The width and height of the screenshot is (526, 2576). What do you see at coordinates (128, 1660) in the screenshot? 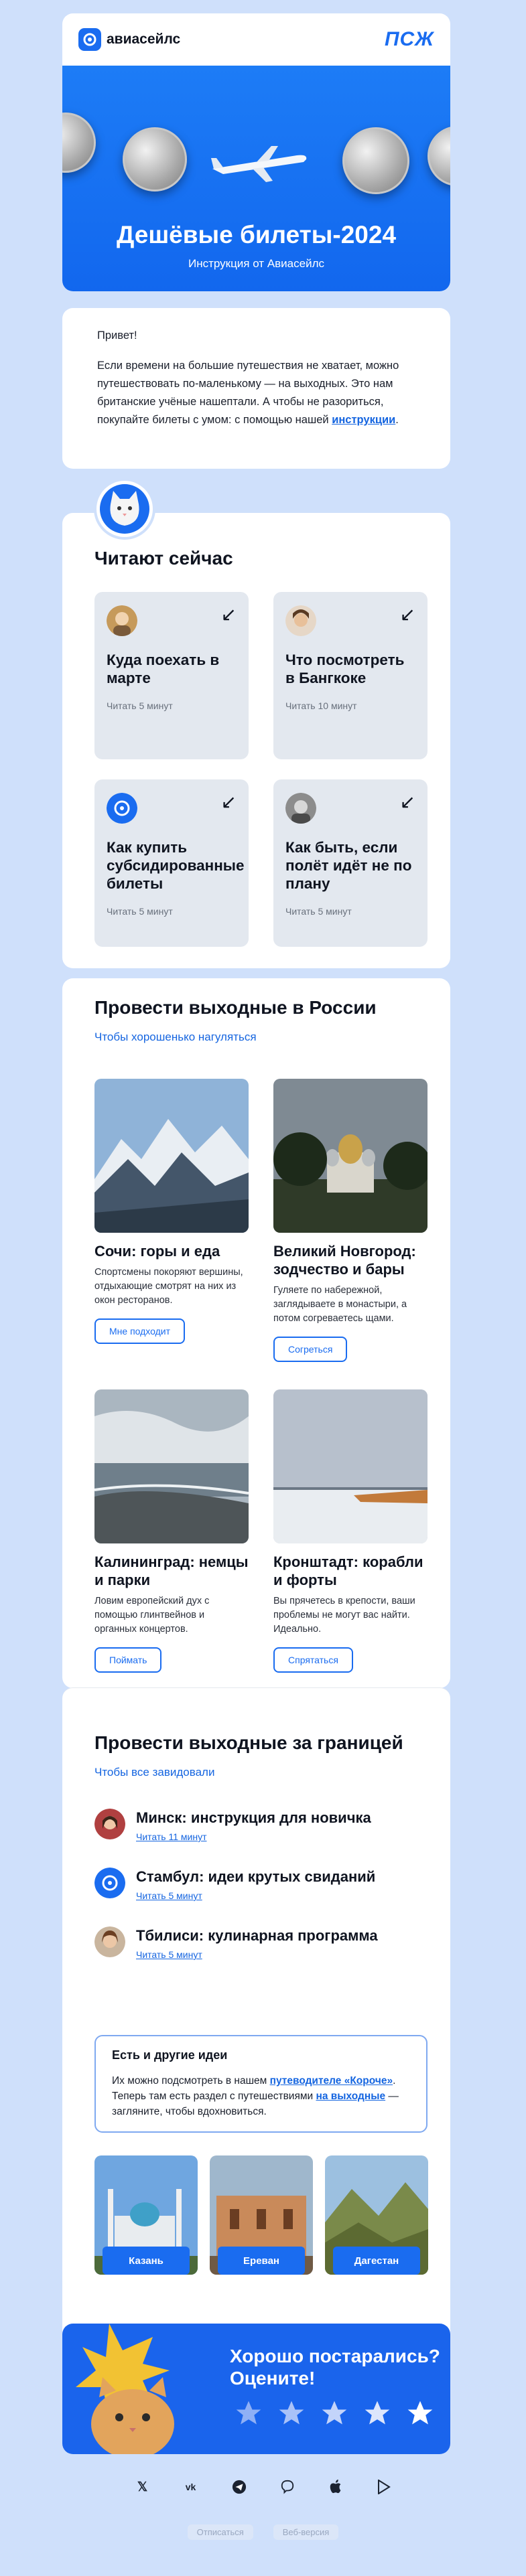
I see `catch-button: Поймать` at bounding box center [128, 1660].